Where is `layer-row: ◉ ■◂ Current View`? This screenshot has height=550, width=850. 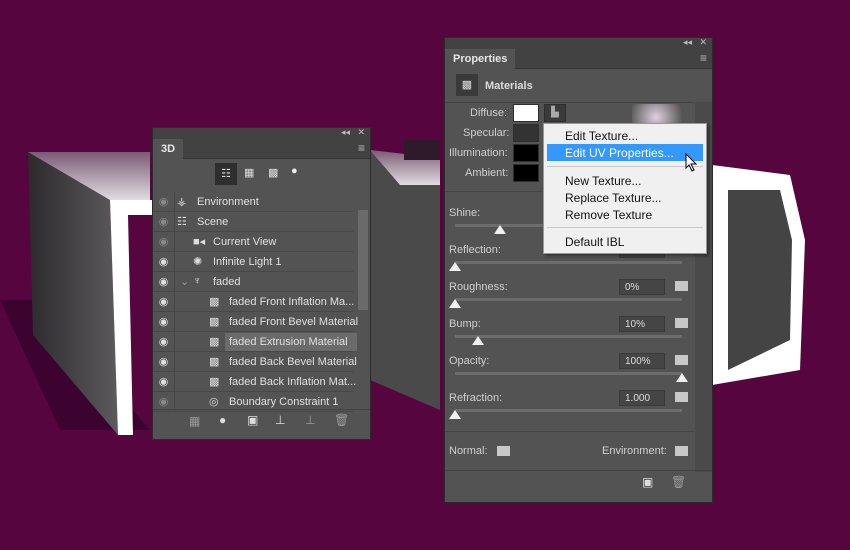
layer-row: ◉ ■◂ Current View is located at coordinates (253, 242).